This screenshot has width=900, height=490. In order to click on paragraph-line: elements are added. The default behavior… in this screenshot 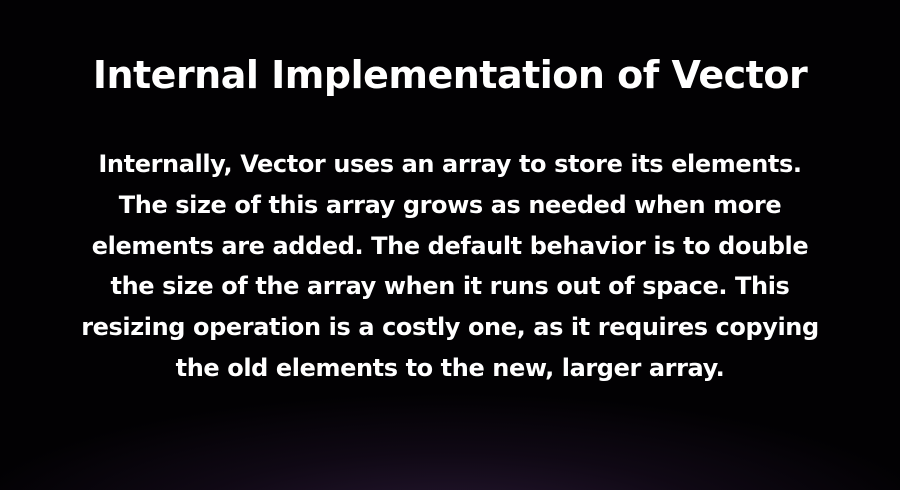, I will do `click(450, 245)`.